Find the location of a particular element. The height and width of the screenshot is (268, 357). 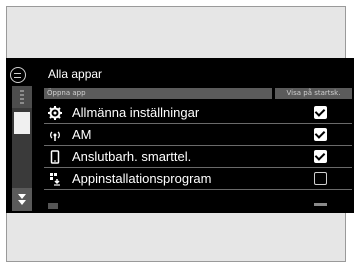

list-item-label: Appinstallationsprogram is located at coordinates (142, 178).